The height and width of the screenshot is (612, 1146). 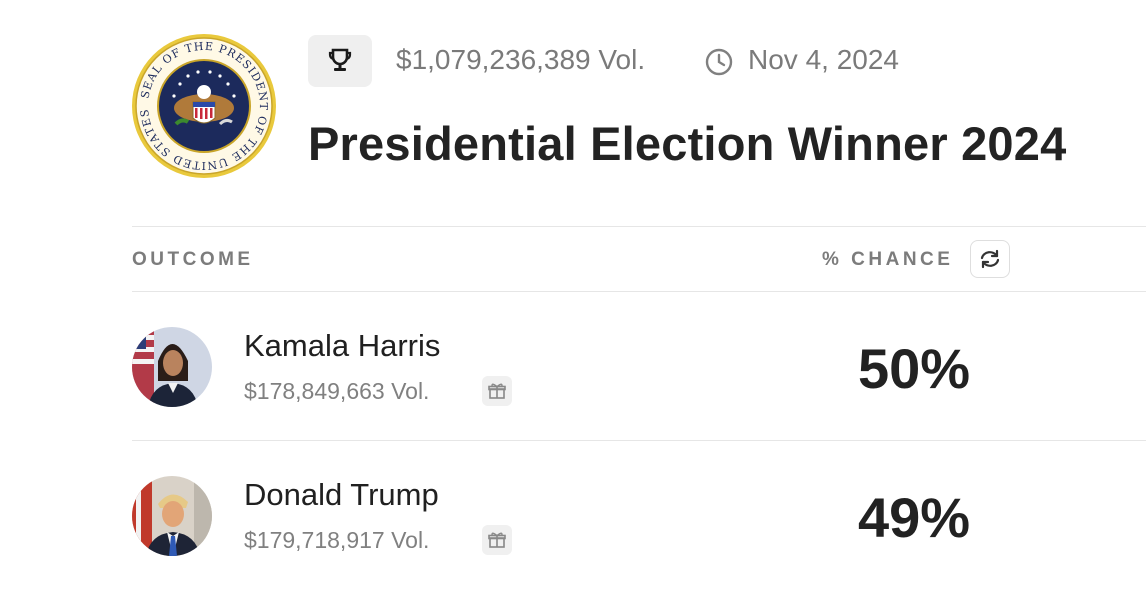 I want to click on trophy-icon, so click(x=340, y=59).